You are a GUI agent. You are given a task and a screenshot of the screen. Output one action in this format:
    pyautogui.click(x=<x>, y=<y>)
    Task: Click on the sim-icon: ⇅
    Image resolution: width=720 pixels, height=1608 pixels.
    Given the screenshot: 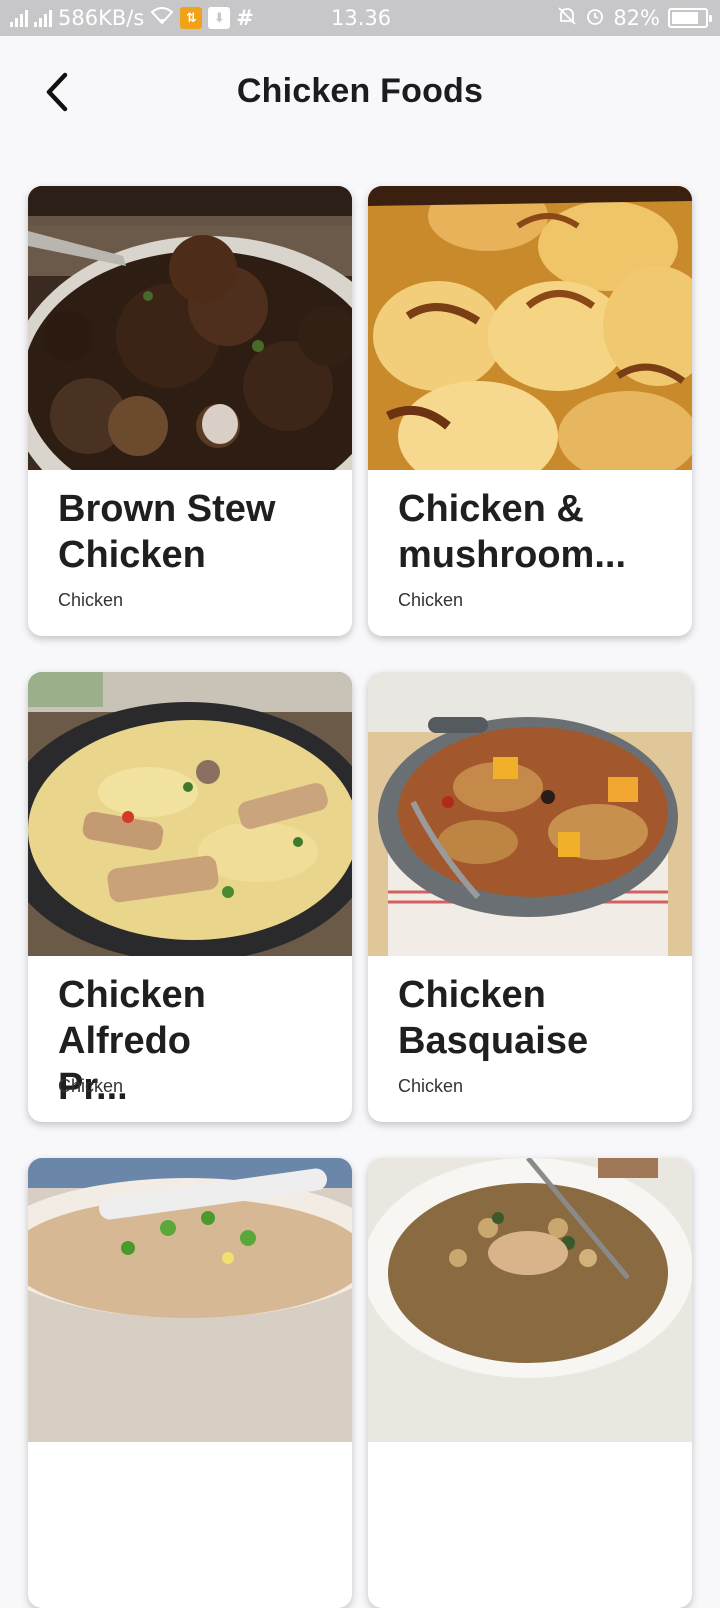 What is the action you would take?
    pyautogui.click(x=191, y=18)
    